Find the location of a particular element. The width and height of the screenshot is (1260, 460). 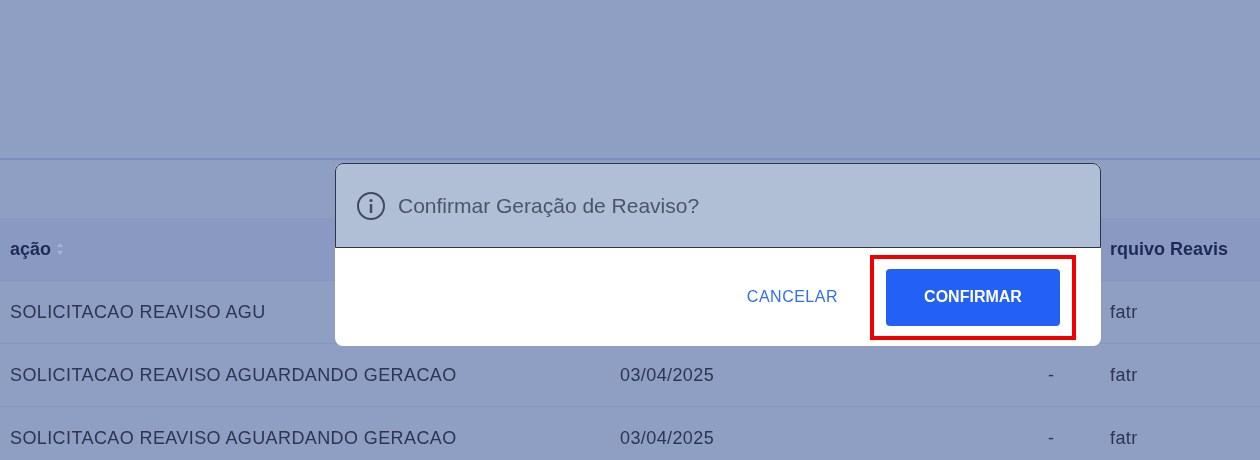

info-icon is located at coordinates (371, 205).